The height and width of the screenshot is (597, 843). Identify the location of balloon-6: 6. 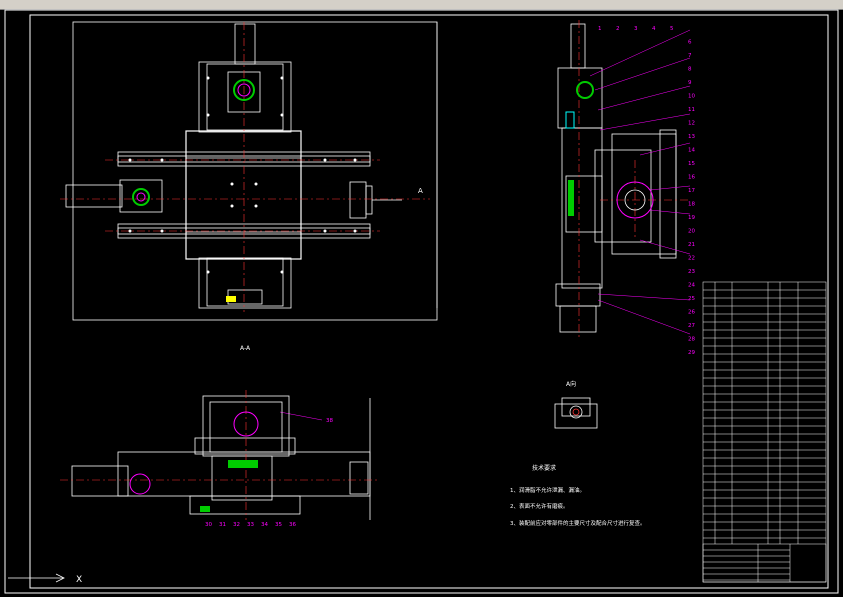
(690, 43).